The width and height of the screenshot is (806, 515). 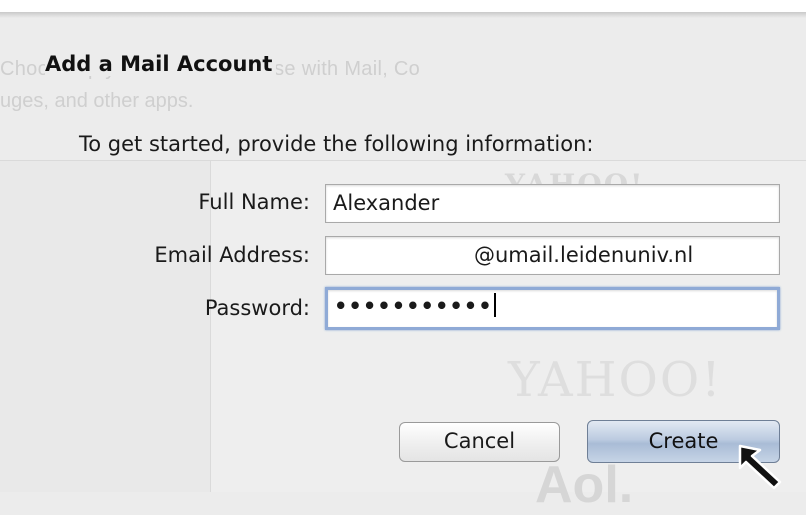 I want to click on email-address-field: @umail.leidenuniv.nl, so click(x=552, y=255).